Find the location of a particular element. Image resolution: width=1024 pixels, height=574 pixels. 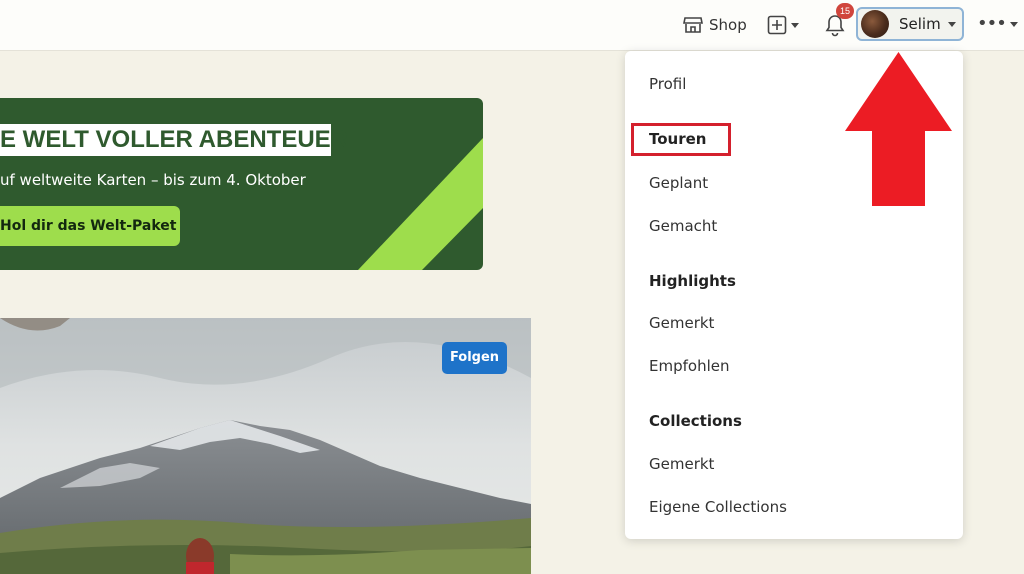

more-options-button: ••• is located at coordinates (997, 24).